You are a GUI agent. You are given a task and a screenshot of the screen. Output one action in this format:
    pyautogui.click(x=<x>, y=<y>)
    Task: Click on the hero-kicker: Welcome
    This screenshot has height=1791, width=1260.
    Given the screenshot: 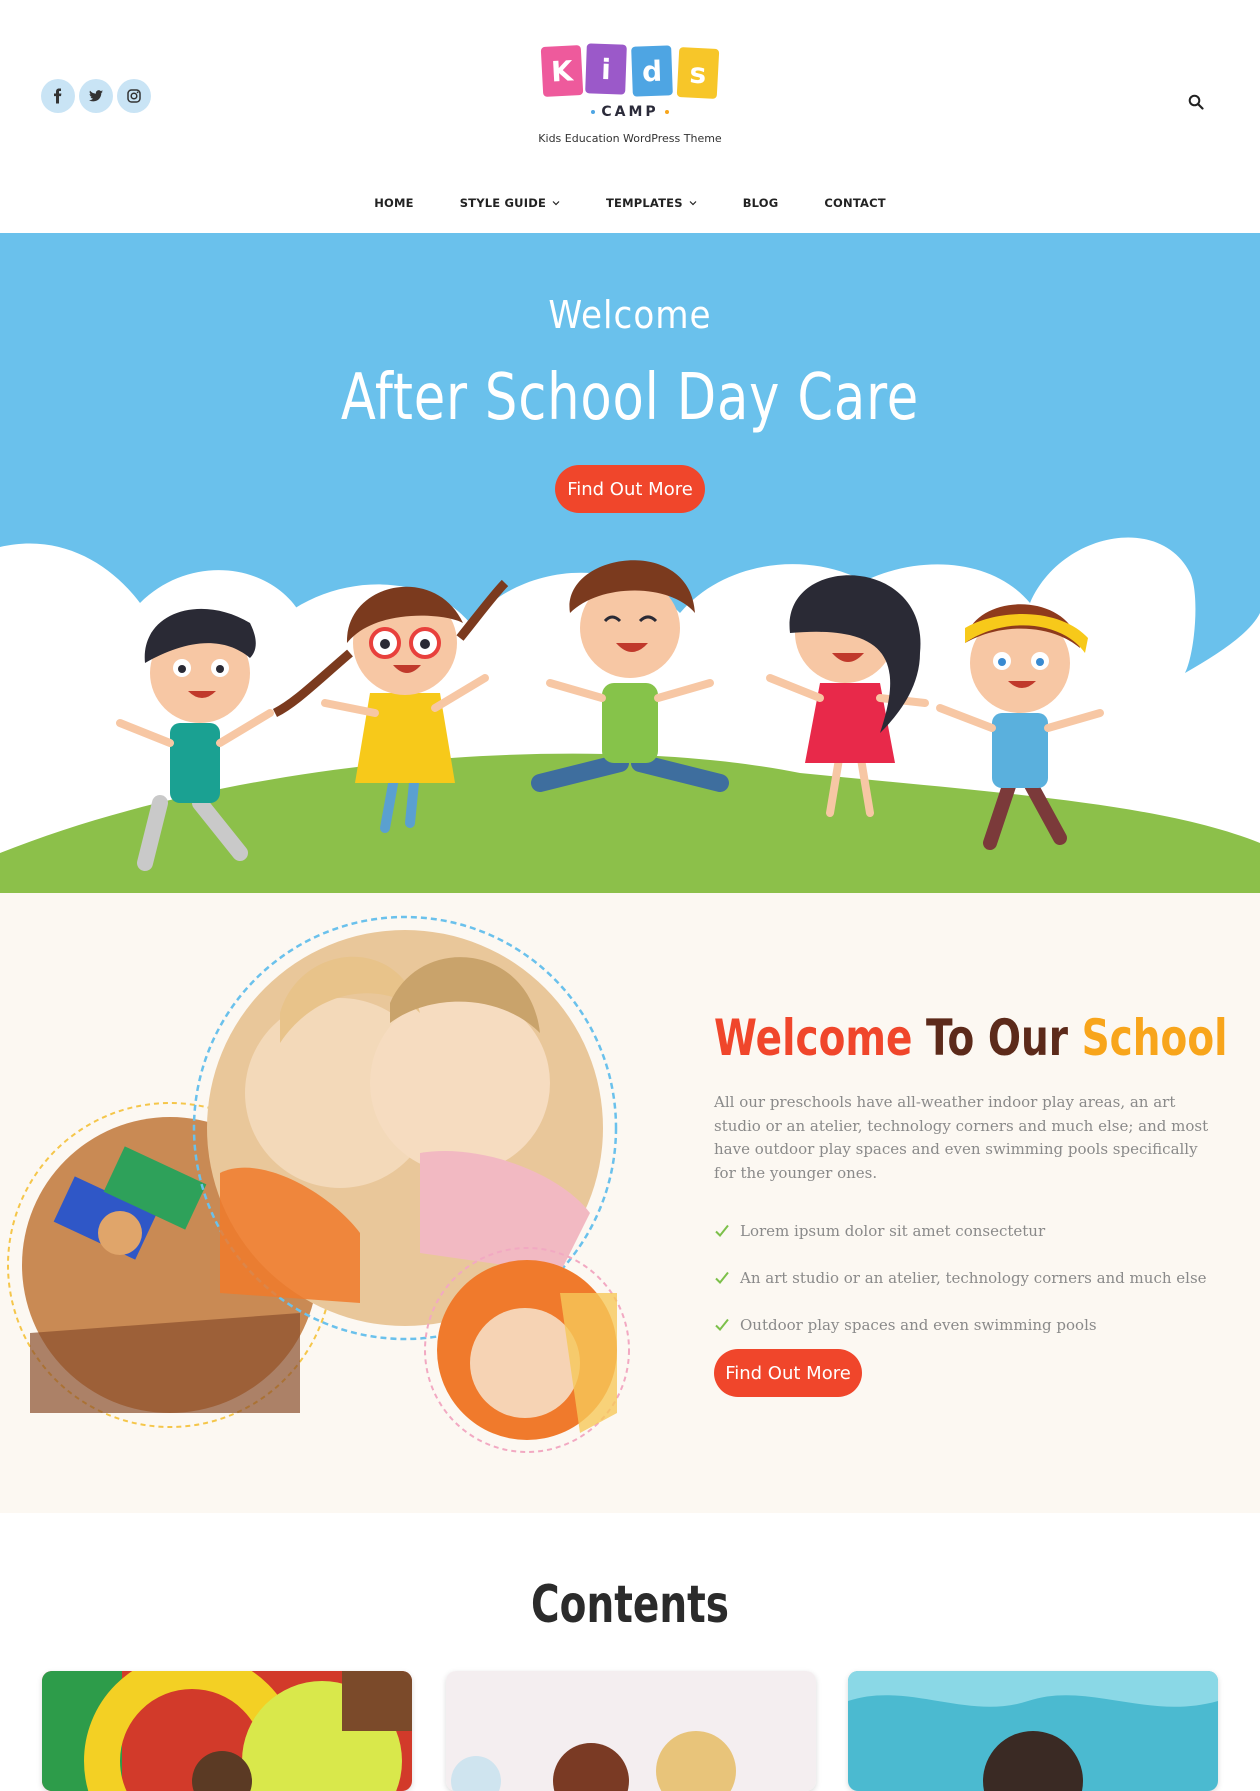 What is the action you would take?
    pyautogui.click(x=630, y=315)
    